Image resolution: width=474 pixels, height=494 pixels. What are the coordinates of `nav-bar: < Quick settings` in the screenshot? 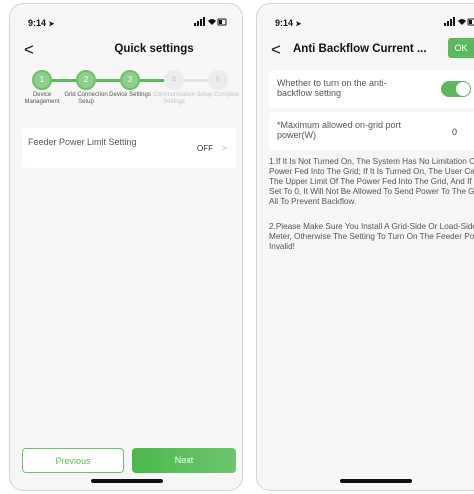 It's located at (126, 51).